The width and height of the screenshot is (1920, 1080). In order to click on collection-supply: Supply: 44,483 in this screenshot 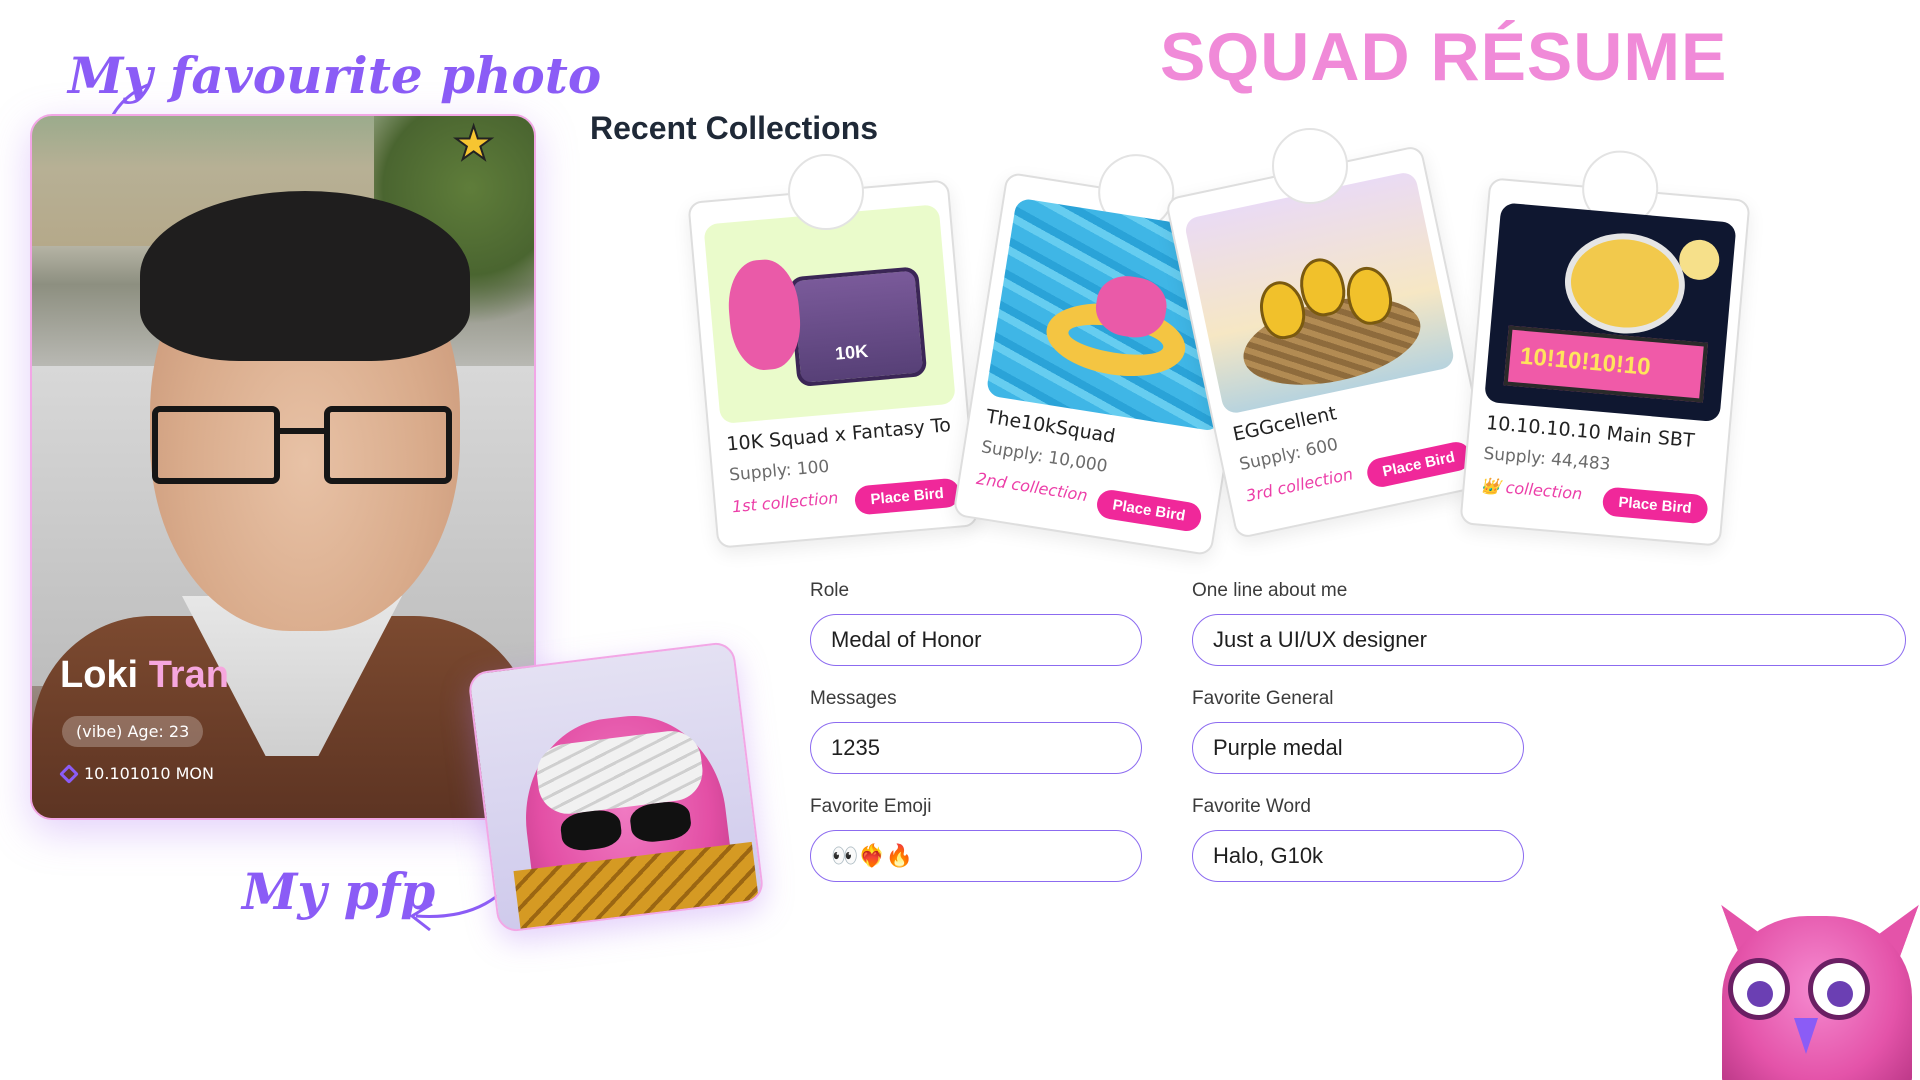, I will do `click(1547, 459)`.